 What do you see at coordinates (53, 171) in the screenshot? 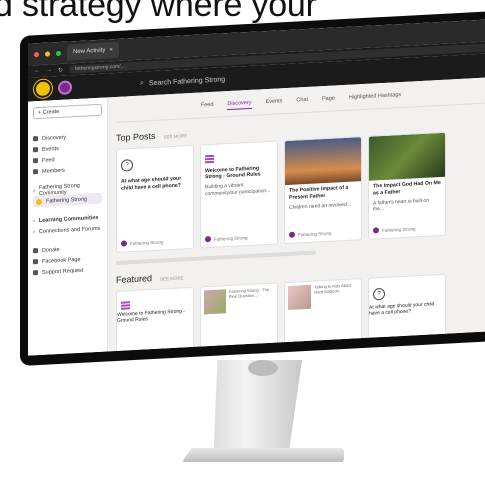
I see `sidebar-item-label: Members` at bounding box center [53, 171].